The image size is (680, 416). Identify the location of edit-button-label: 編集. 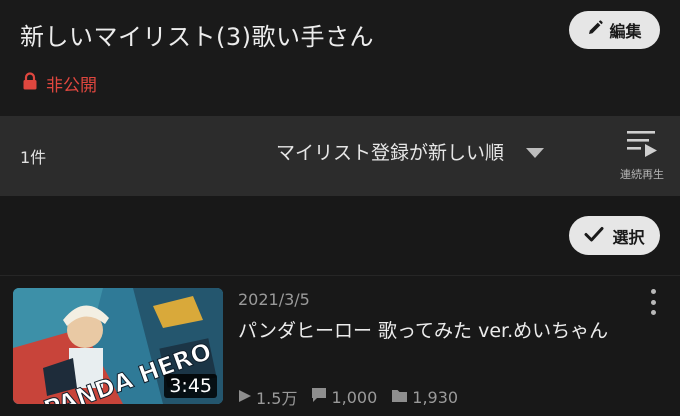
(625, 31).